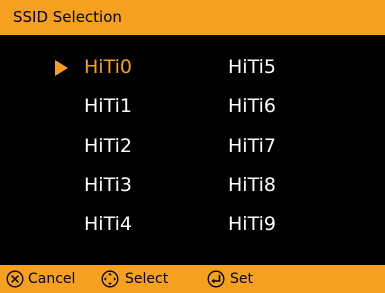 This screenshot has width=385, height=293. What do you see at coordinates (110, 279) in the screenshot?
I see `dpad-icon` at bounding box center [110, 279].